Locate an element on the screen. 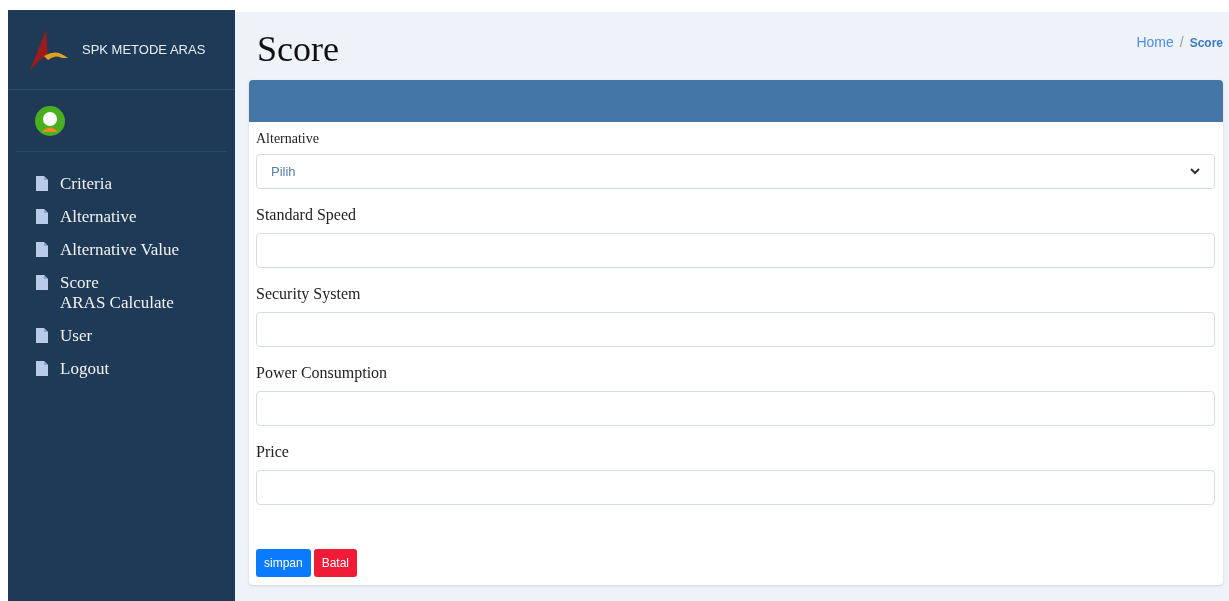 The height and width of the screenshot is (601, 1229). sidebar-item: Criteria is located at coordinates (121, 184).